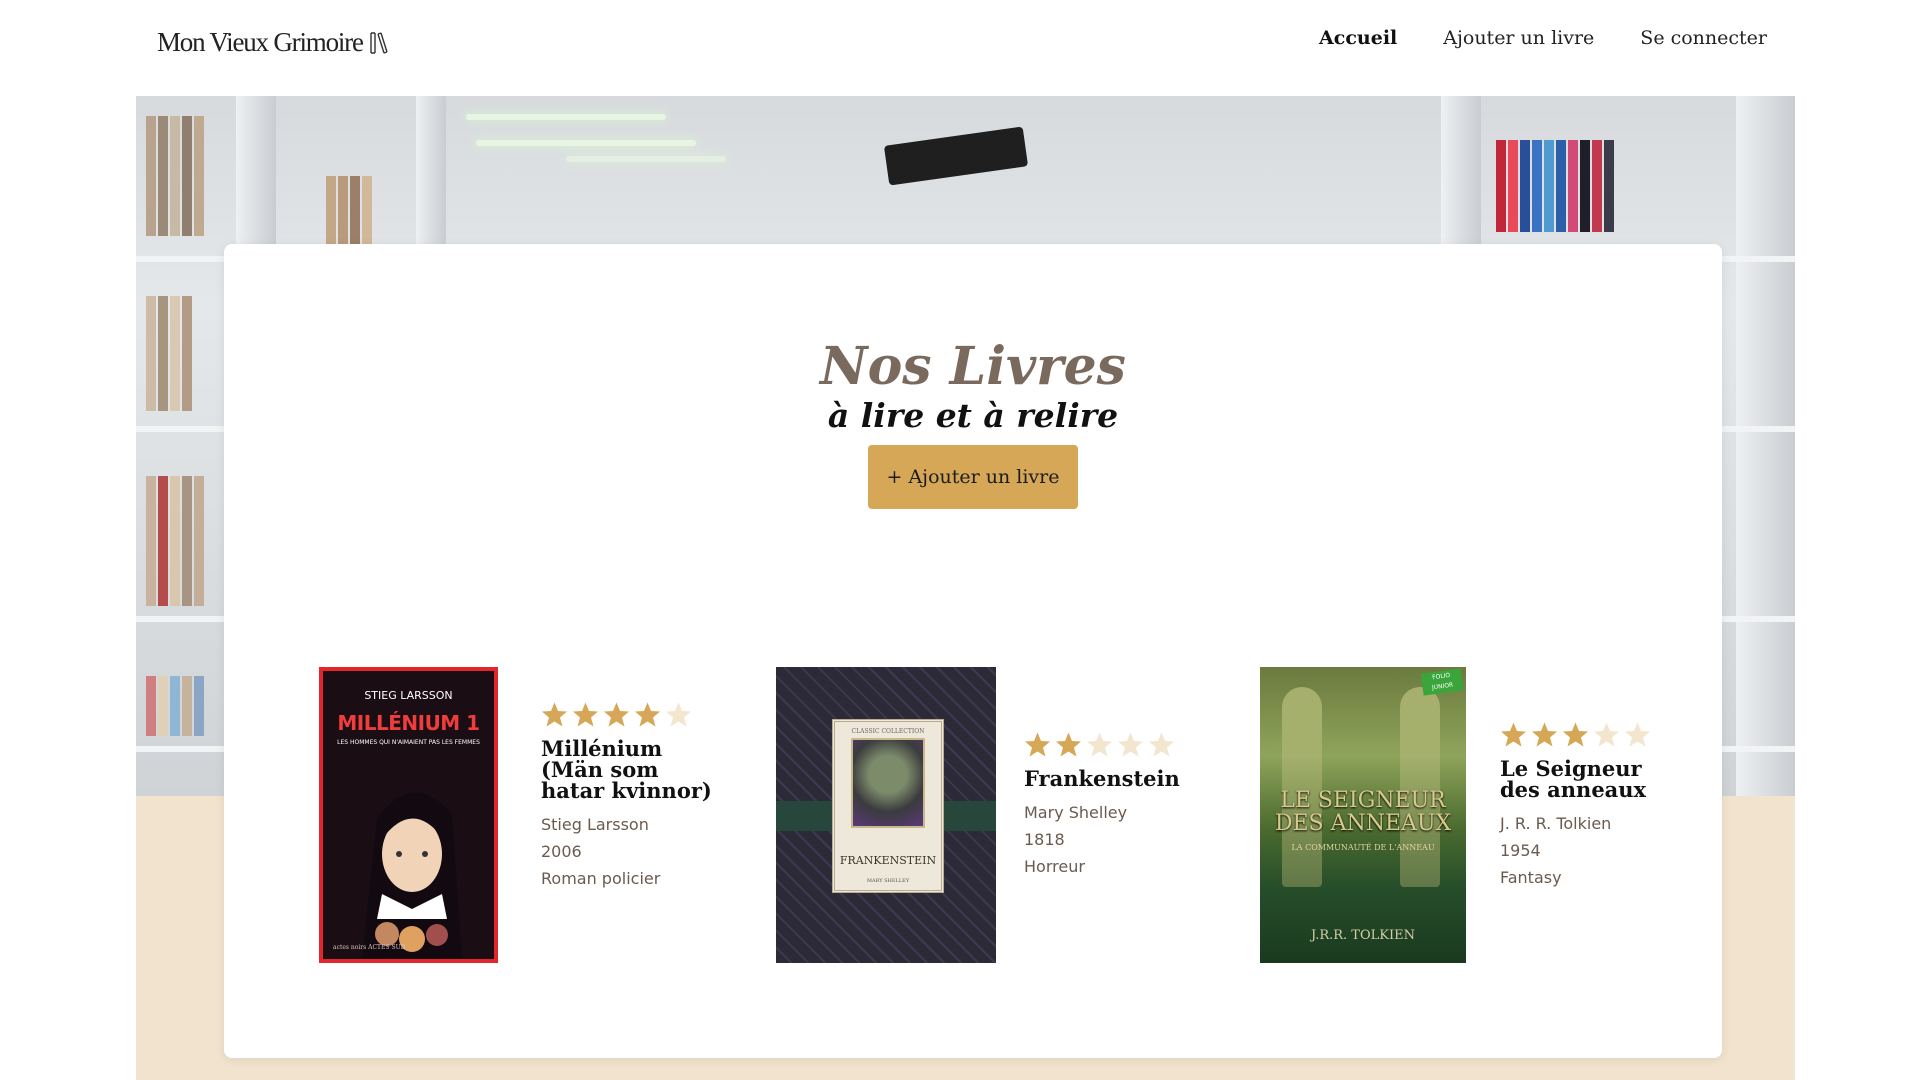  What do you see at coordinates (1044, 839) in the screenshot?
I see `book-year: 1818` at bounding box center [1044, 839].